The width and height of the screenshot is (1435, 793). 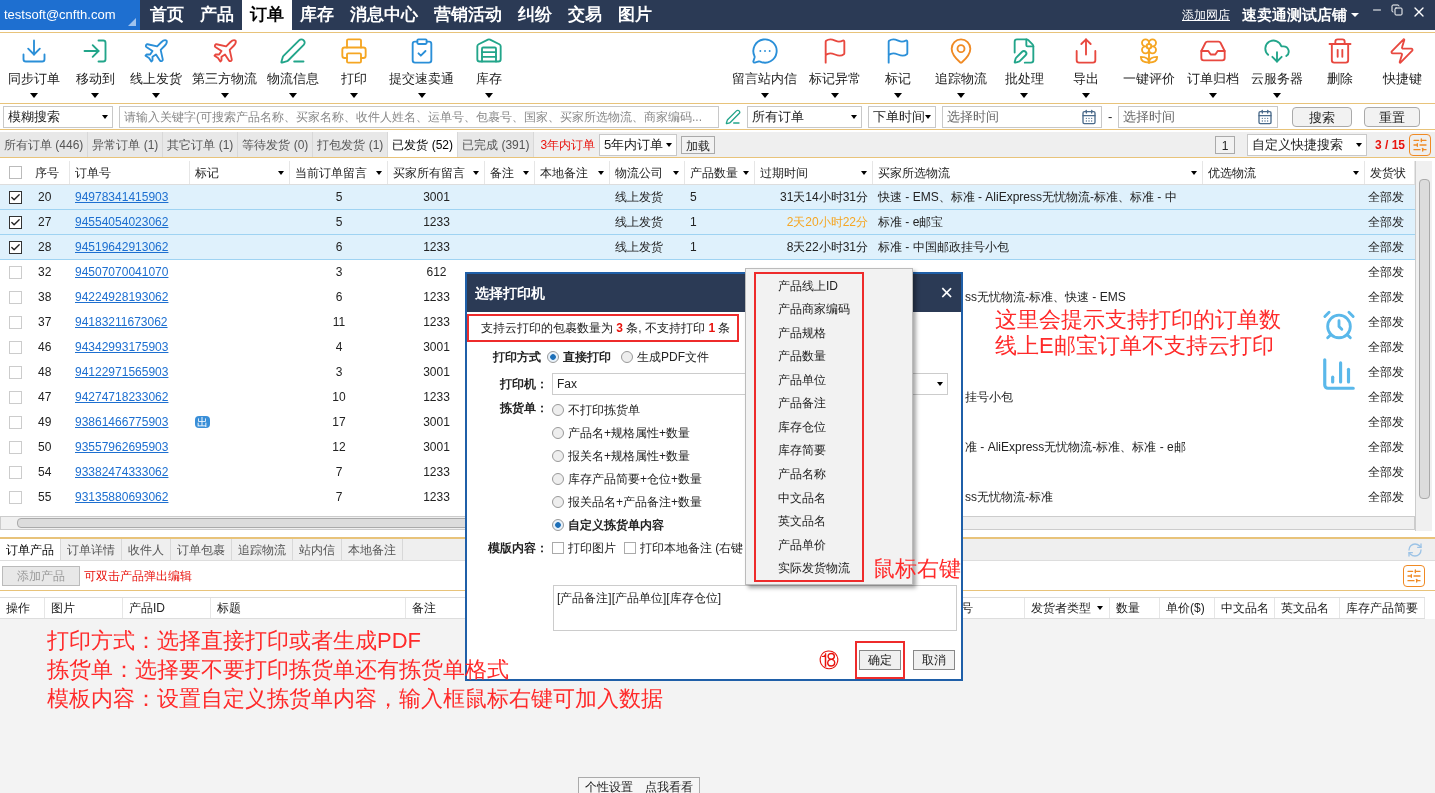 I want to click on table-cell: 49, so click(x=45, y=422).